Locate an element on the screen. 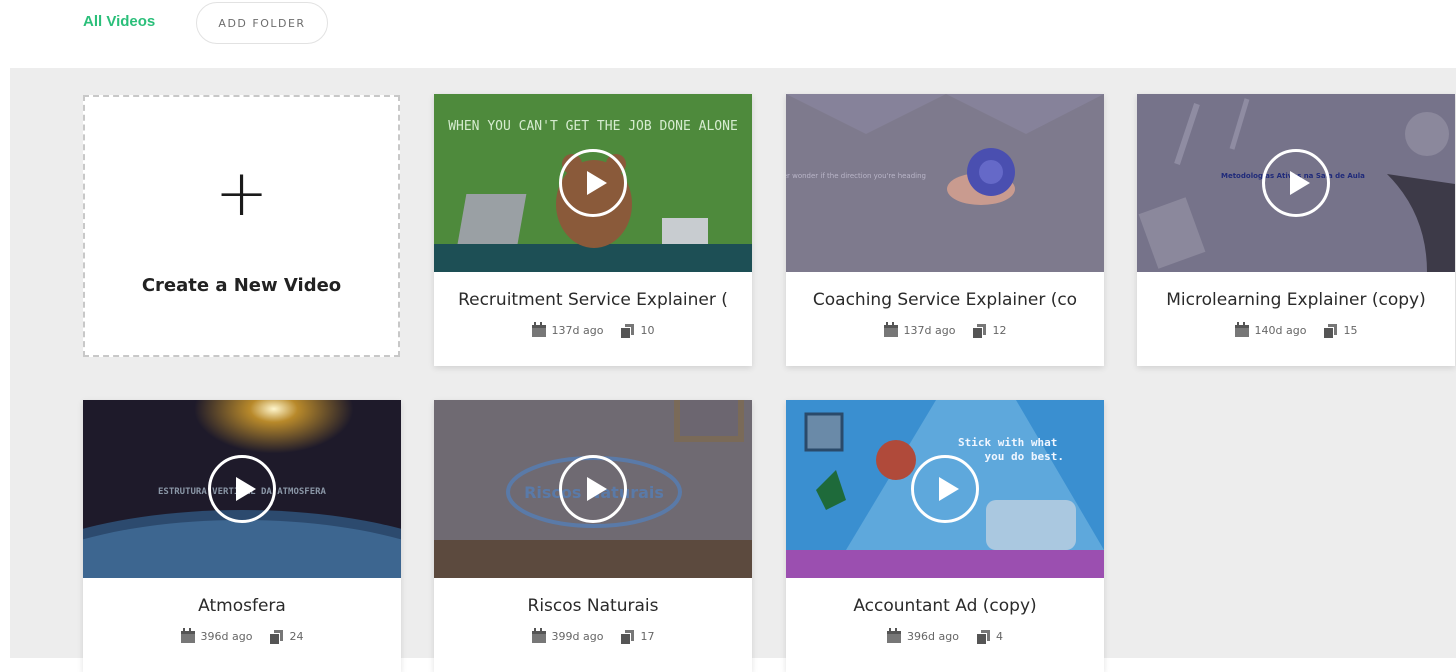  svg-text:WHEN YOU CAN'T GET THE JOB DON: WHEN YOU CAN'T GET THE JOB DONE ALONE is located at coordinates (593, 126).